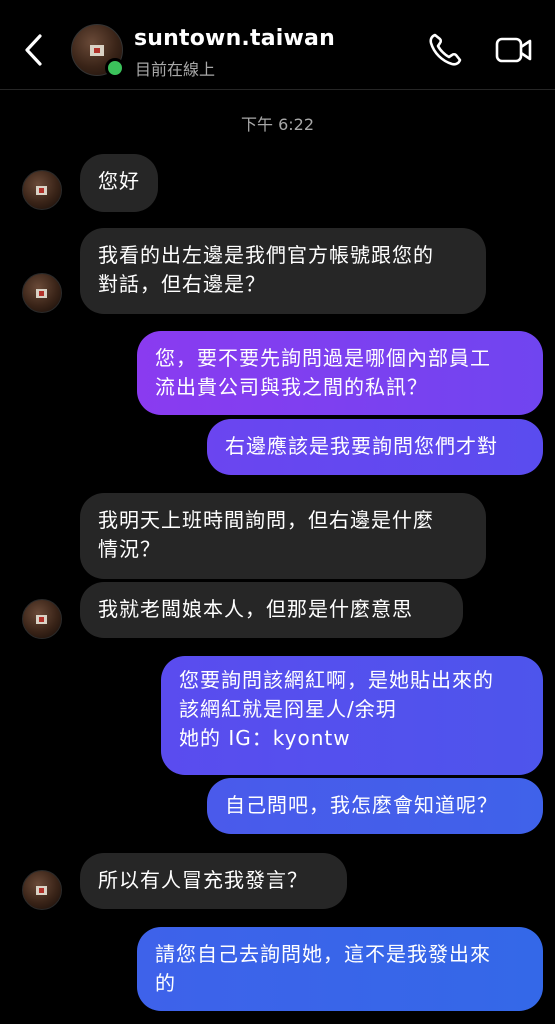  What do you see at coordinates (283, 271) in the screenshot?
I see `incoming-message-bubble: 我看的出左邊是我們官方帳號跟您的 對話，但右邊是？` at bounding box center [283, 271].